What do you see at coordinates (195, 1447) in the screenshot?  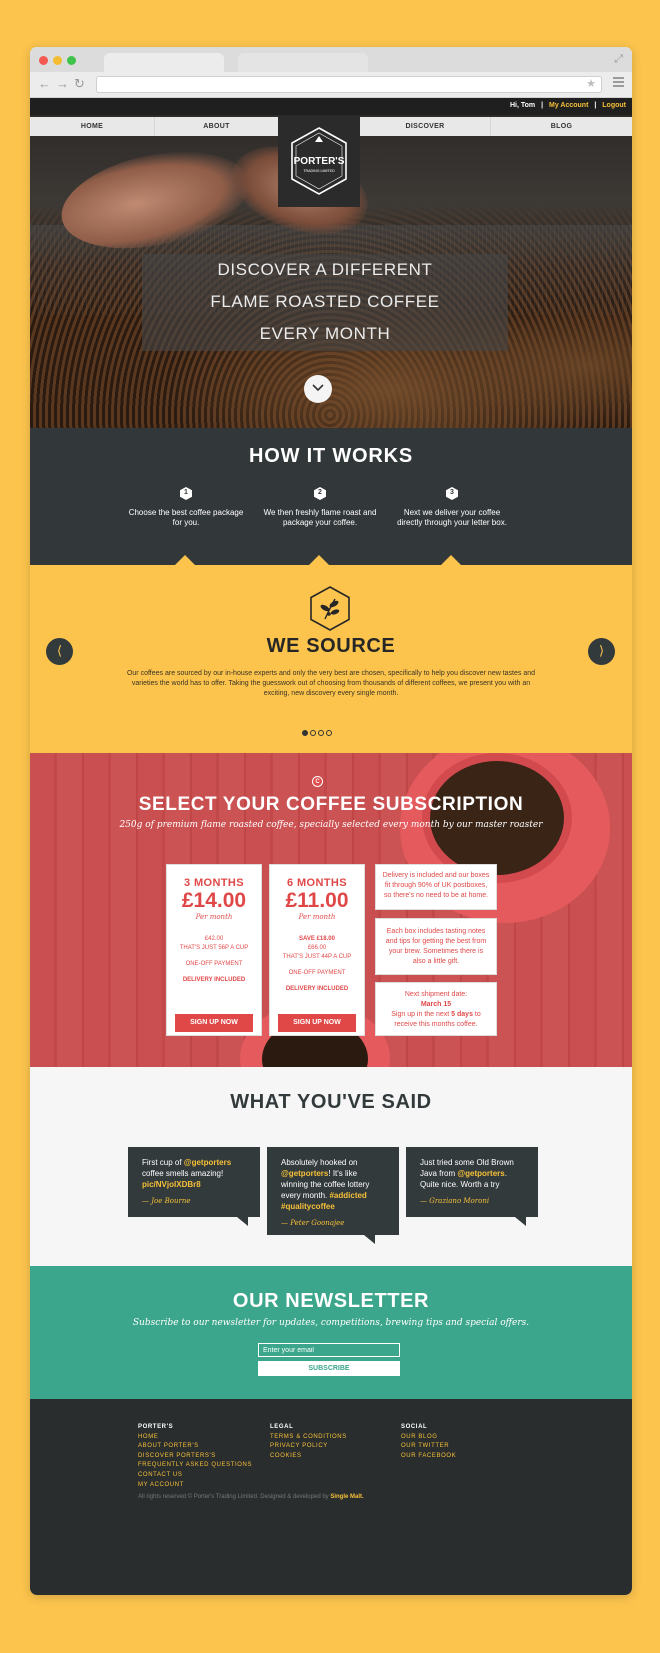 I see `footer-link-about: ABOUT PORTER'S` at bounding box center [195, 1447].